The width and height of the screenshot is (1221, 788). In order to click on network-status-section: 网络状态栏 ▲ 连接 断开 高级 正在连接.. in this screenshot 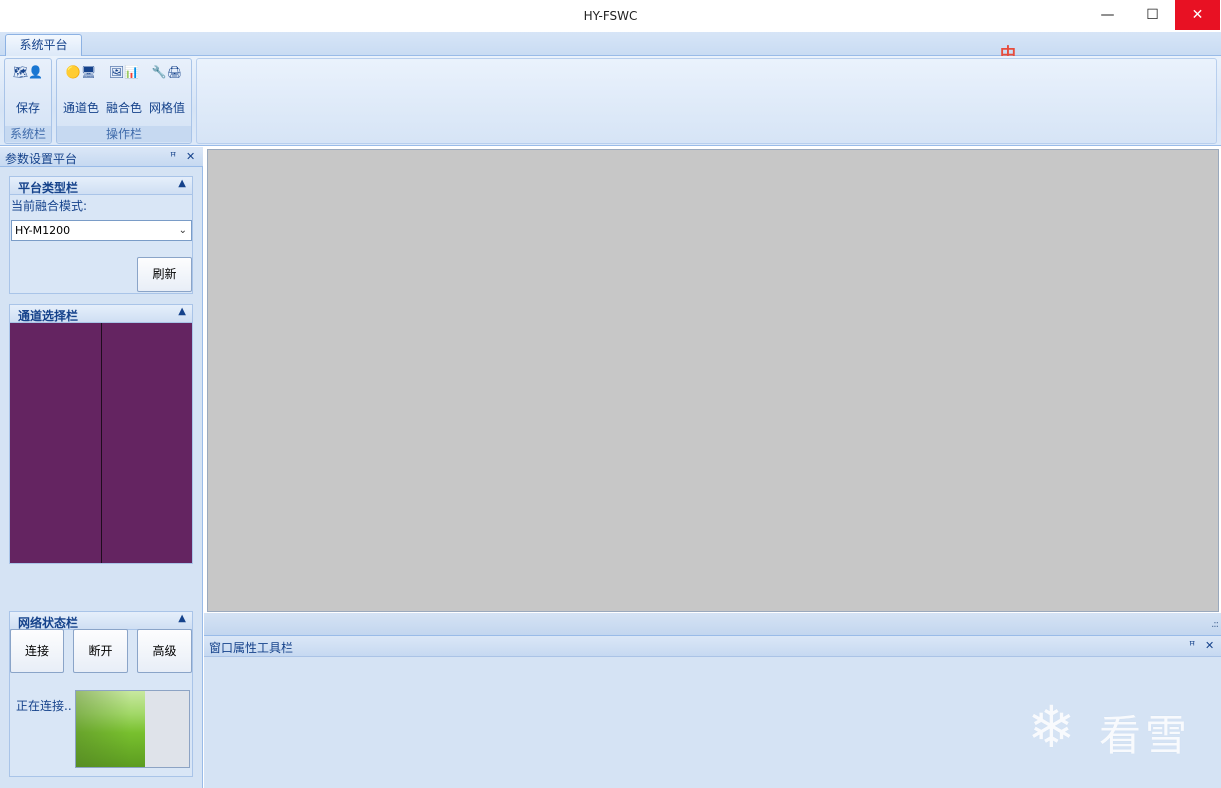, I will do `click(101, 694)`.